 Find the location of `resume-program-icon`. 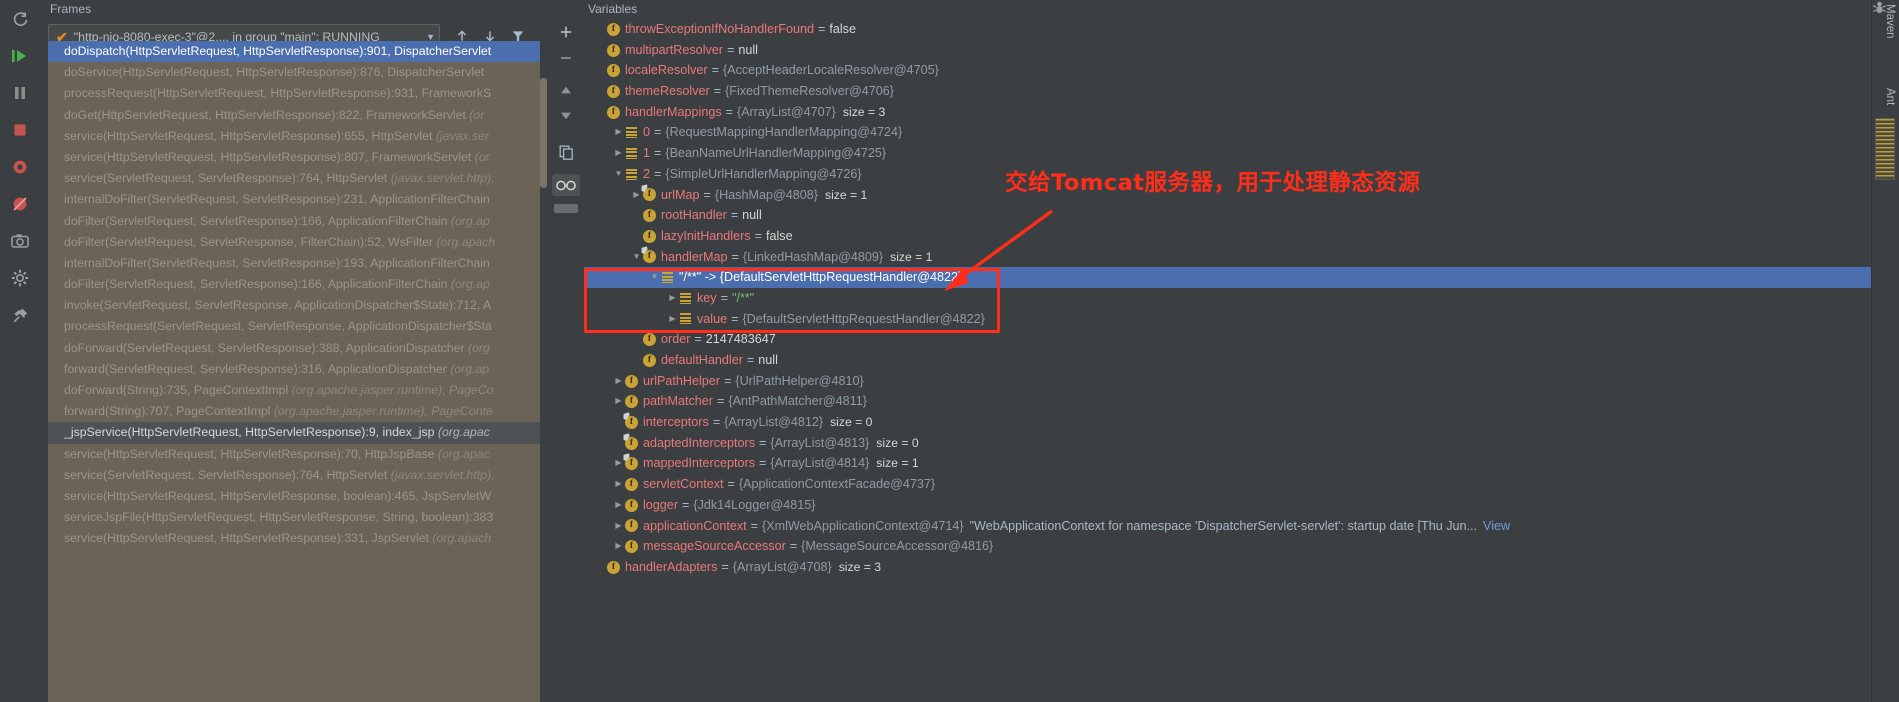

resume-program-icon is located at coordinates (20, 56).